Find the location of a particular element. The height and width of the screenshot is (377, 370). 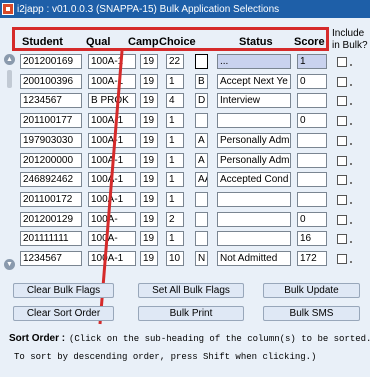

student-field: 201100172 is located at coordinates (51, 199).